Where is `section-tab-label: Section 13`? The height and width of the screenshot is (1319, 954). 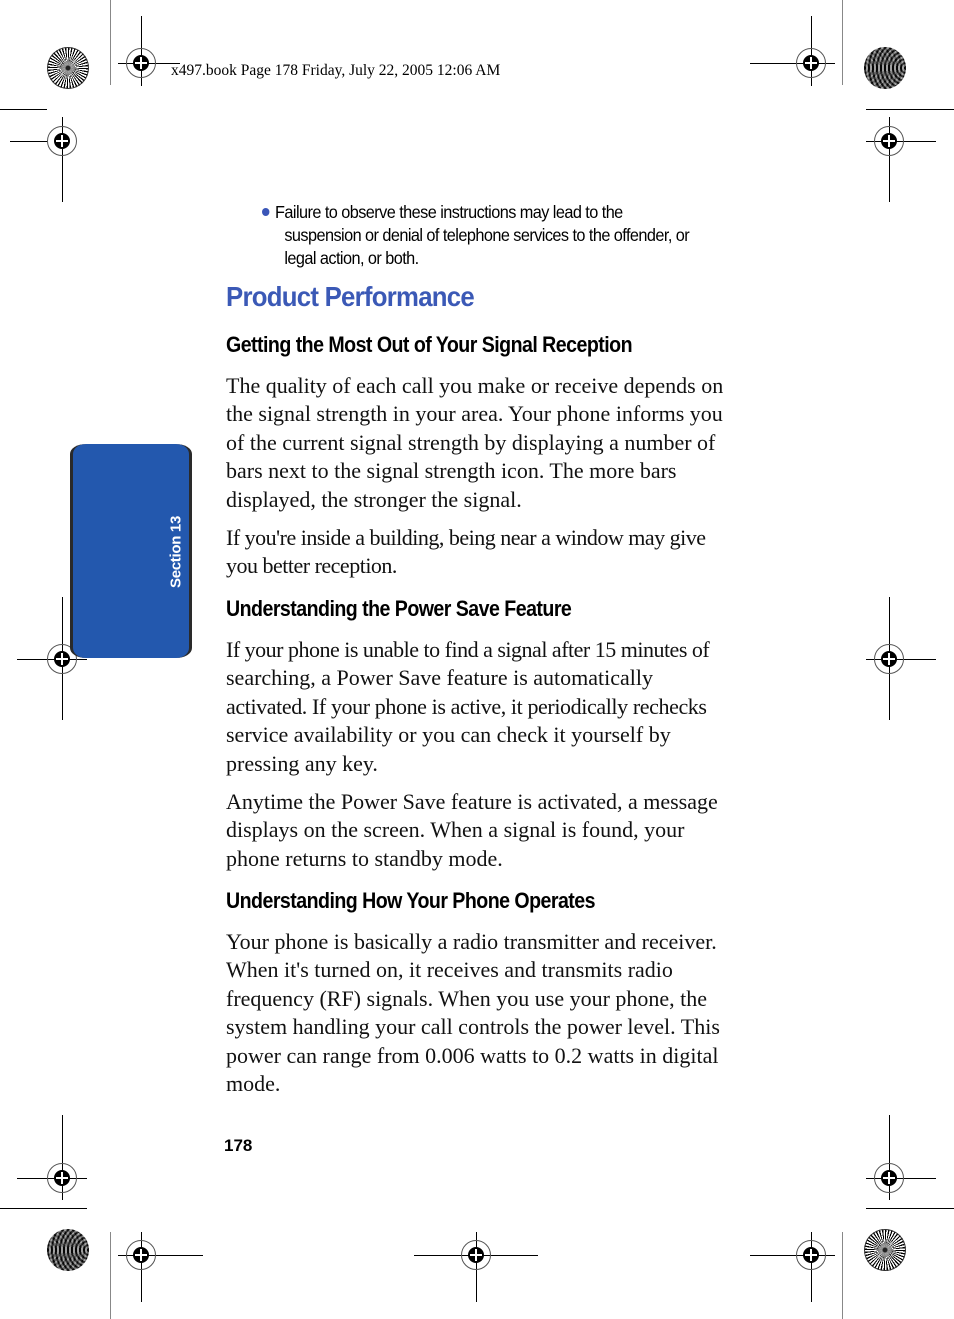 section-tab-label: Section 13 is located at coordinates (176, 552).